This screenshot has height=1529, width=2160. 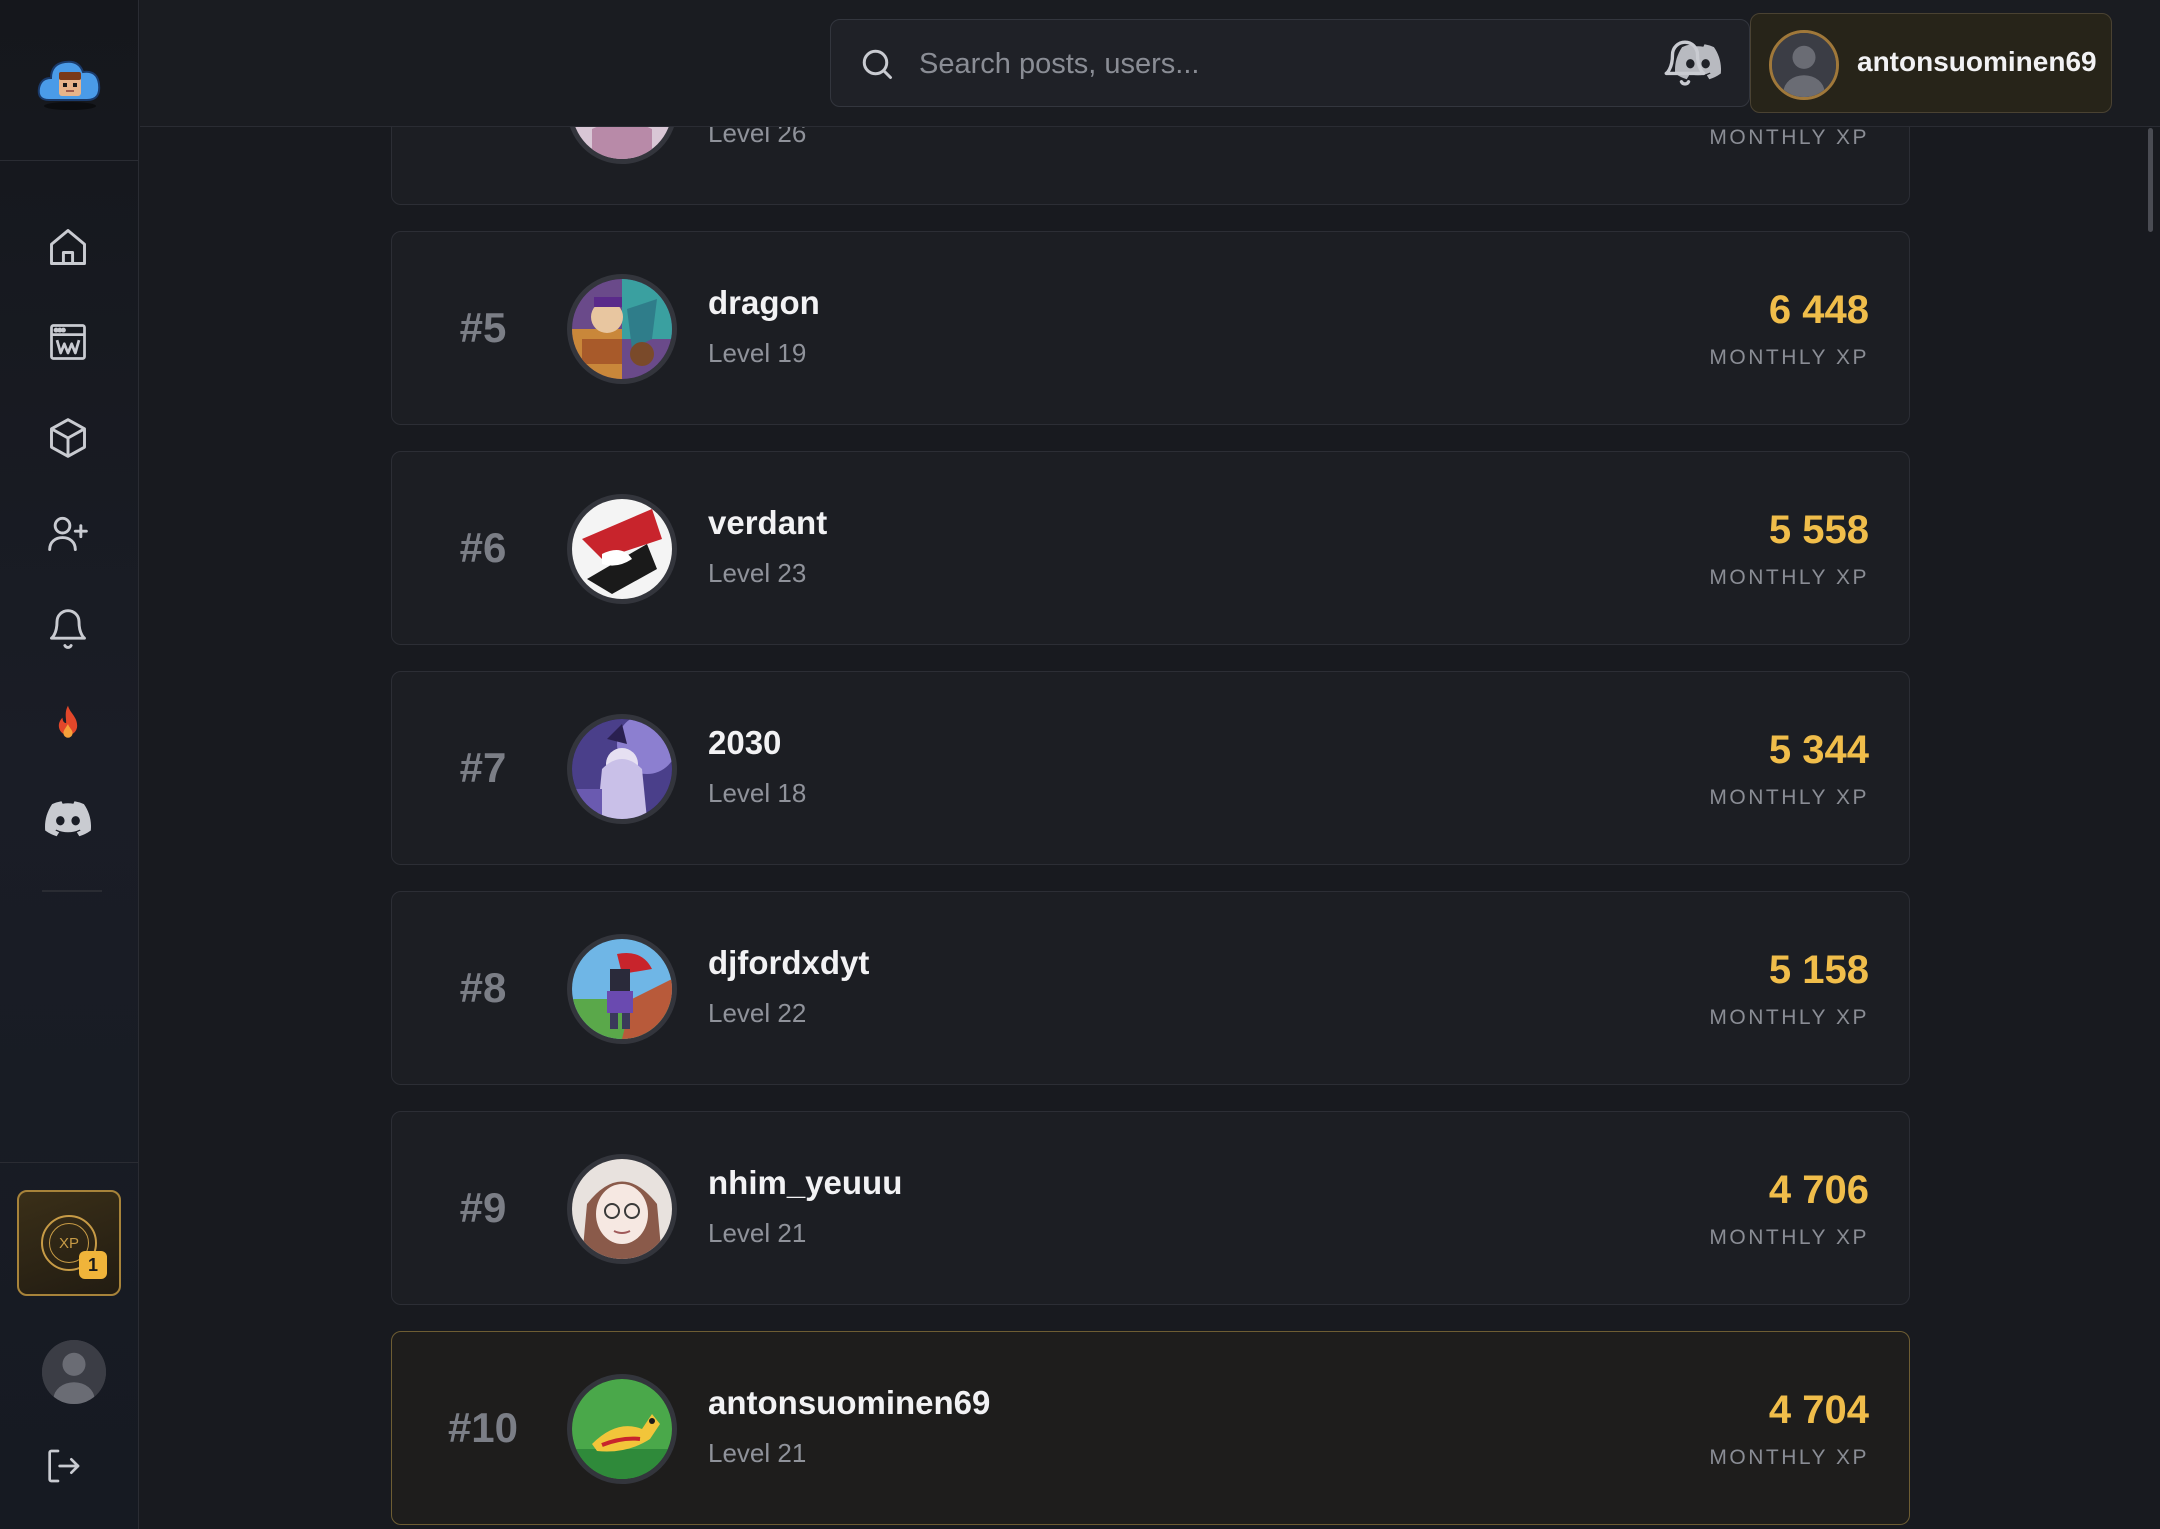 I want to click on sidebar-item-wiki, so click(x=68, y=342).